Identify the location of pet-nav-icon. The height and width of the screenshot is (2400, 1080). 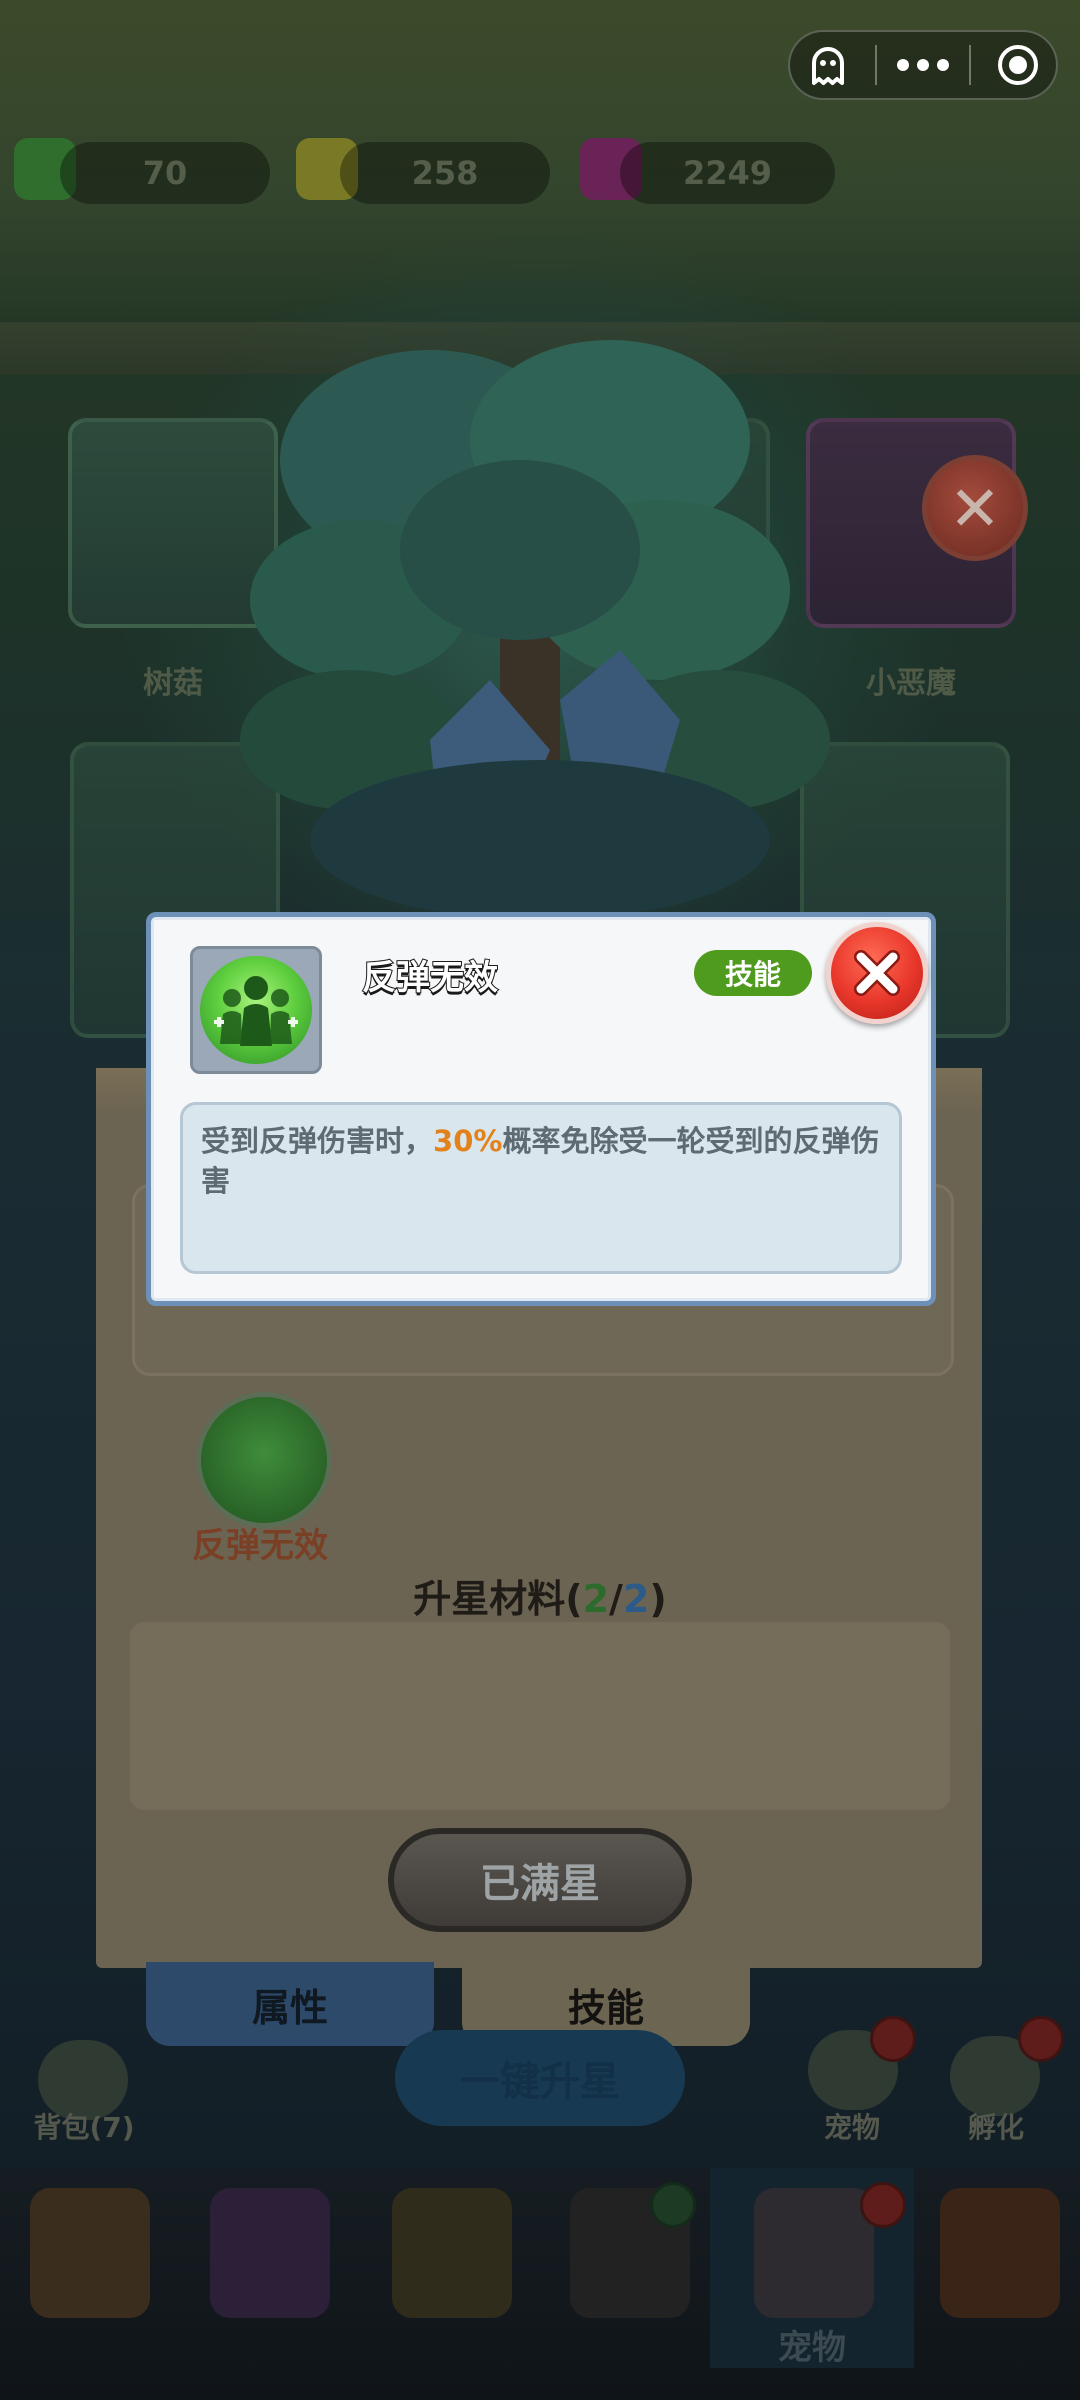
(814, 2253).